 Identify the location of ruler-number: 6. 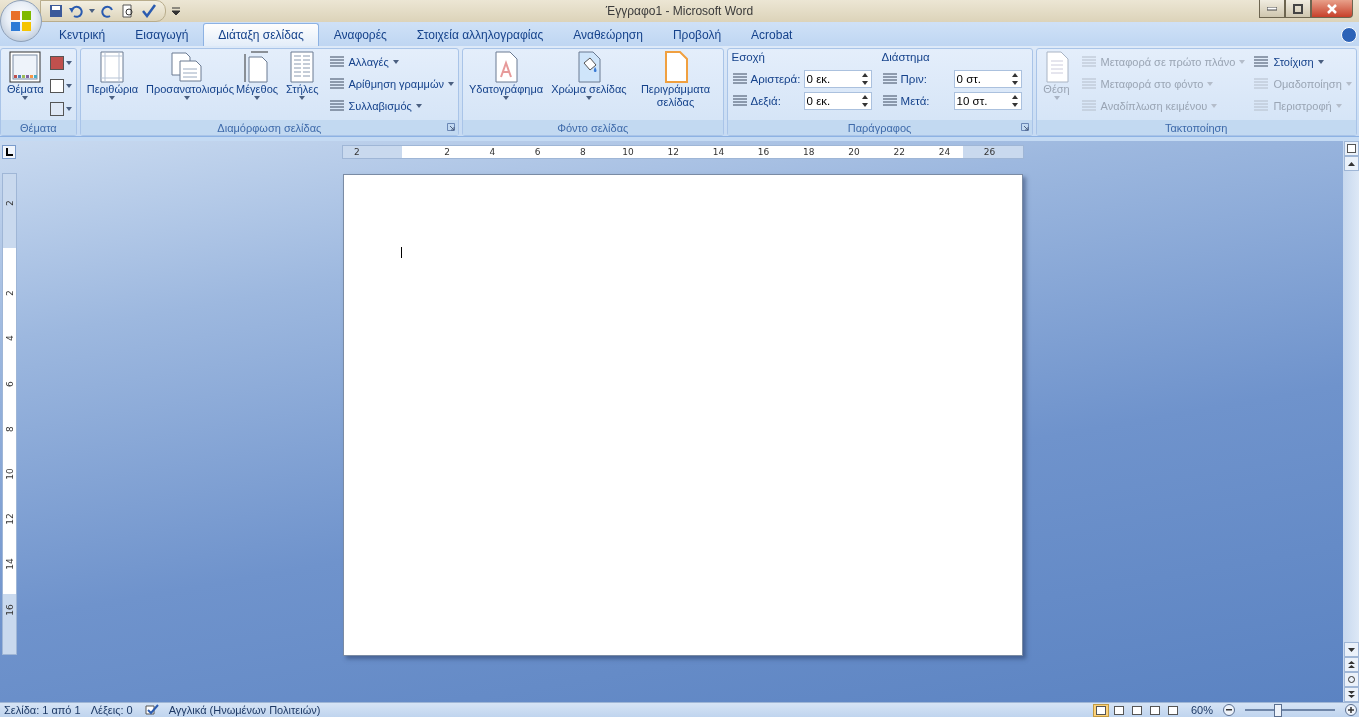
(537, 152).